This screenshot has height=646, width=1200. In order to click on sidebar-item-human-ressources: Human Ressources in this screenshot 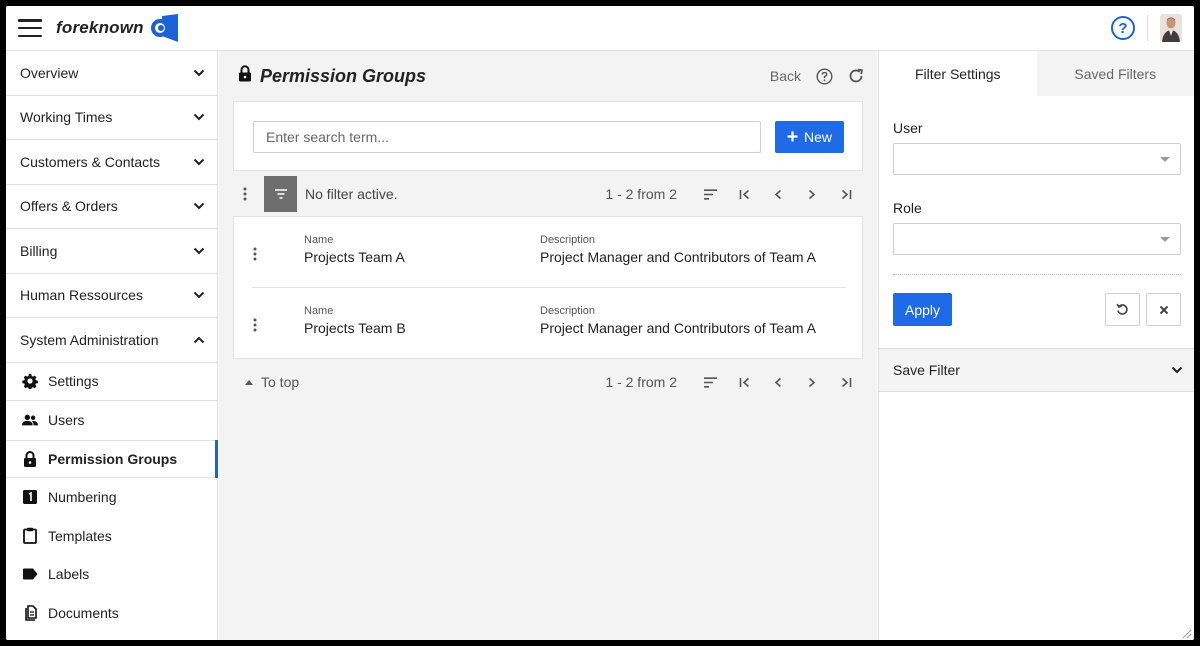, I will do `click(111, 296)`.